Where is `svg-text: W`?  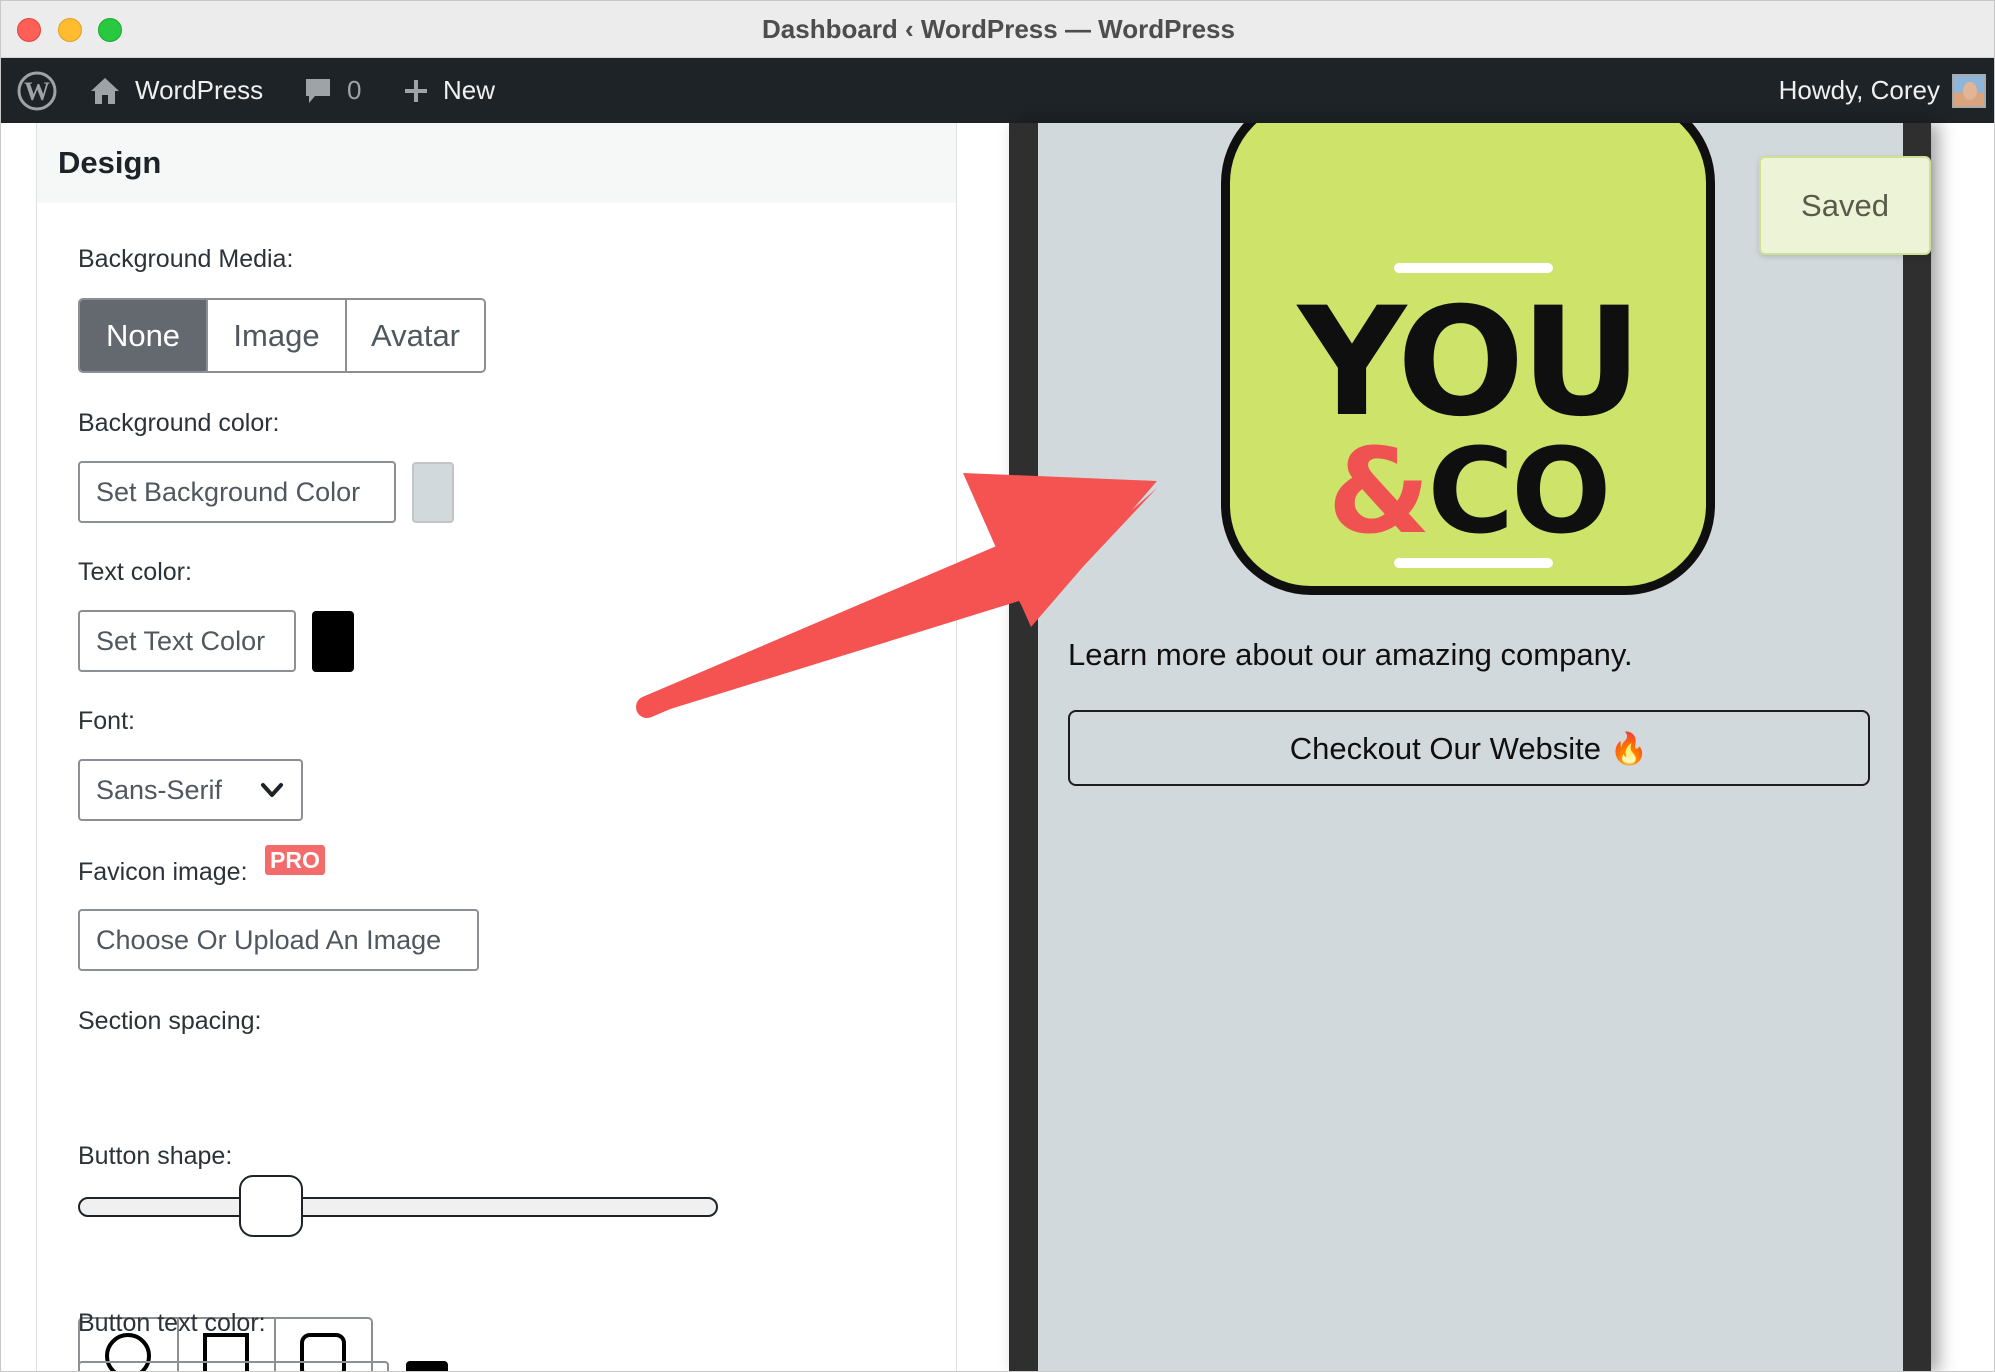 svg-text: W is located at coordinates (37, 91).